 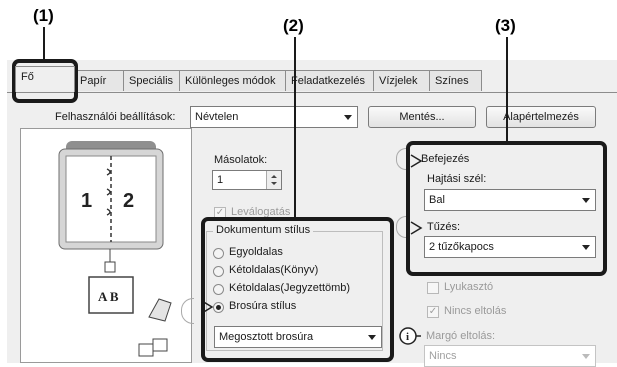 What do you see at coordinates (115, 249) in the screenshot?
I see `preview-illustration: 1 2 A B` at bounding box center [115, 249].